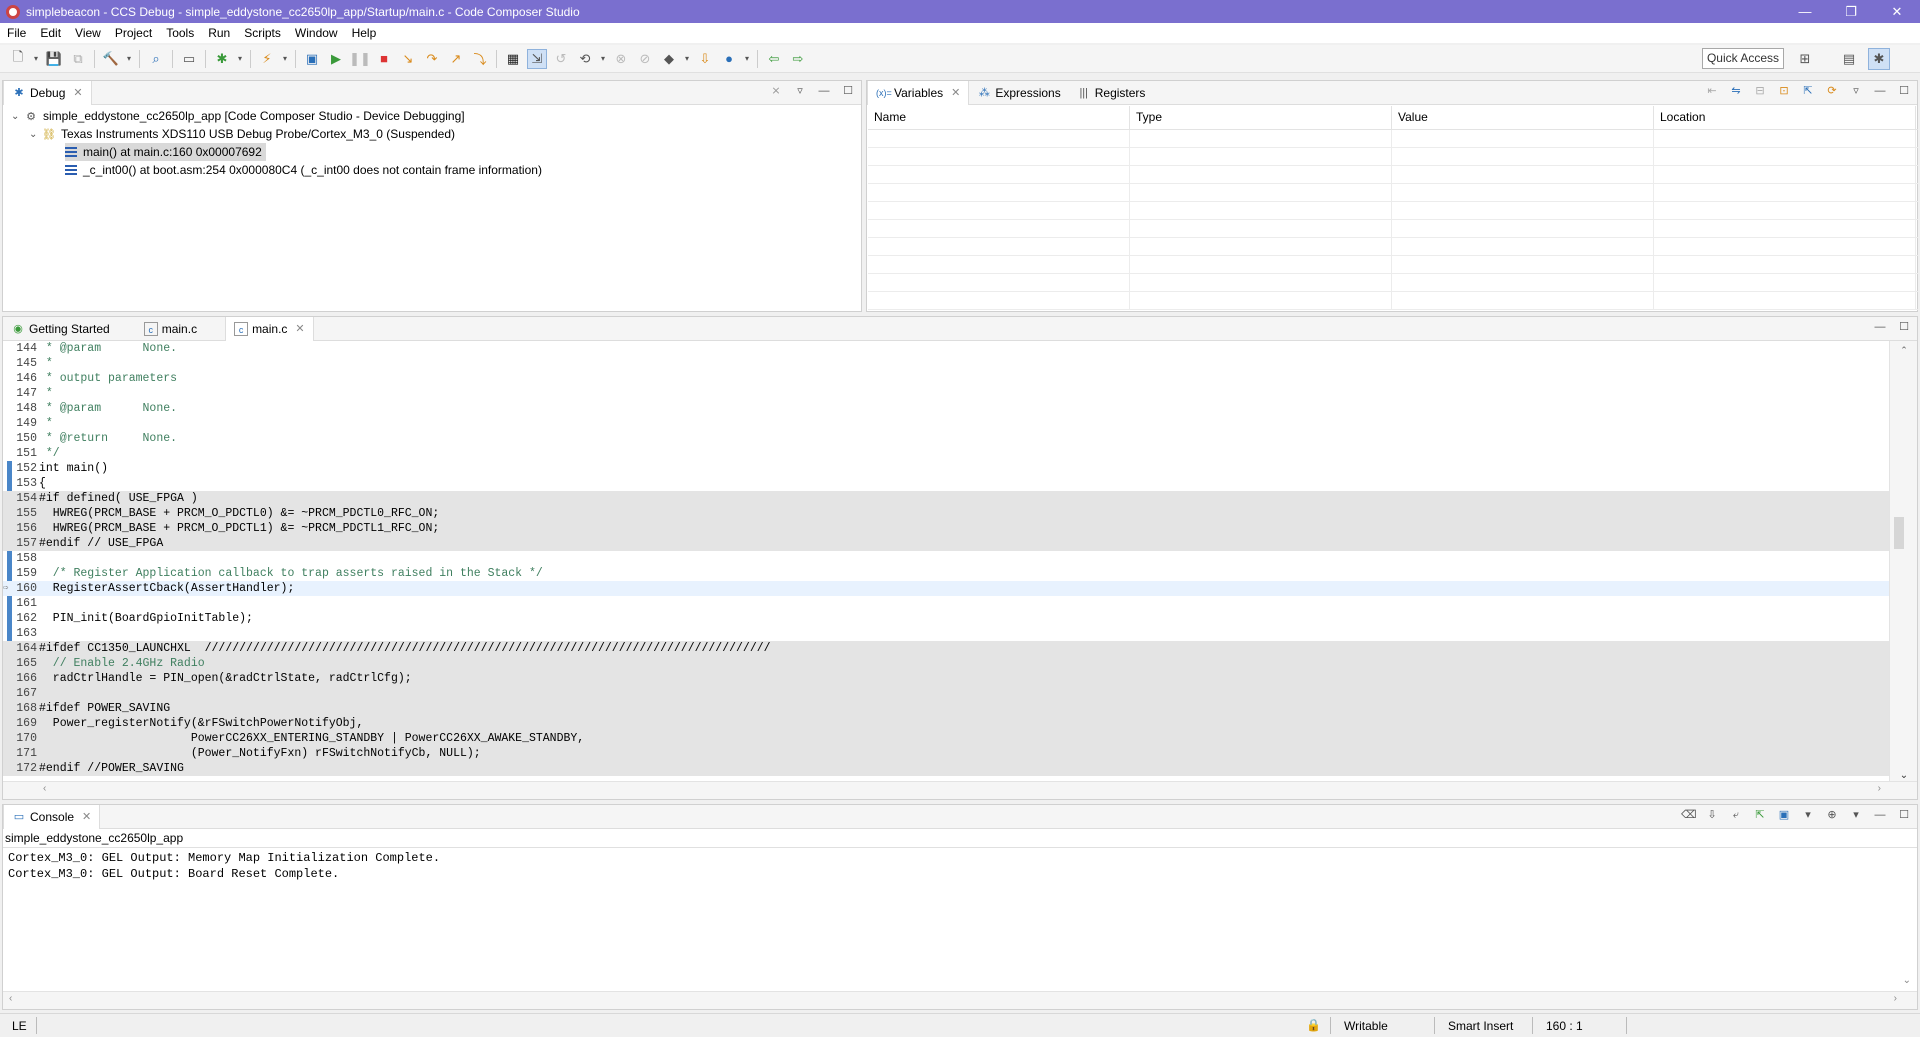 The height and width of the screenshot is (1037, 1920). Describe the element at coordinates (189, 59) in the screenshot. I see `terminal-icon: ▭` at that location.